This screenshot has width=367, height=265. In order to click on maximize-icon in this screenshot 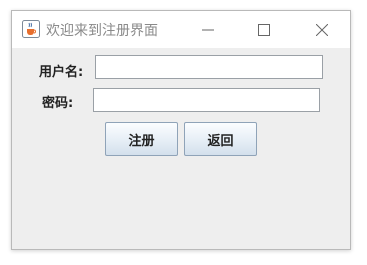, I will do `click(264, 30)`.